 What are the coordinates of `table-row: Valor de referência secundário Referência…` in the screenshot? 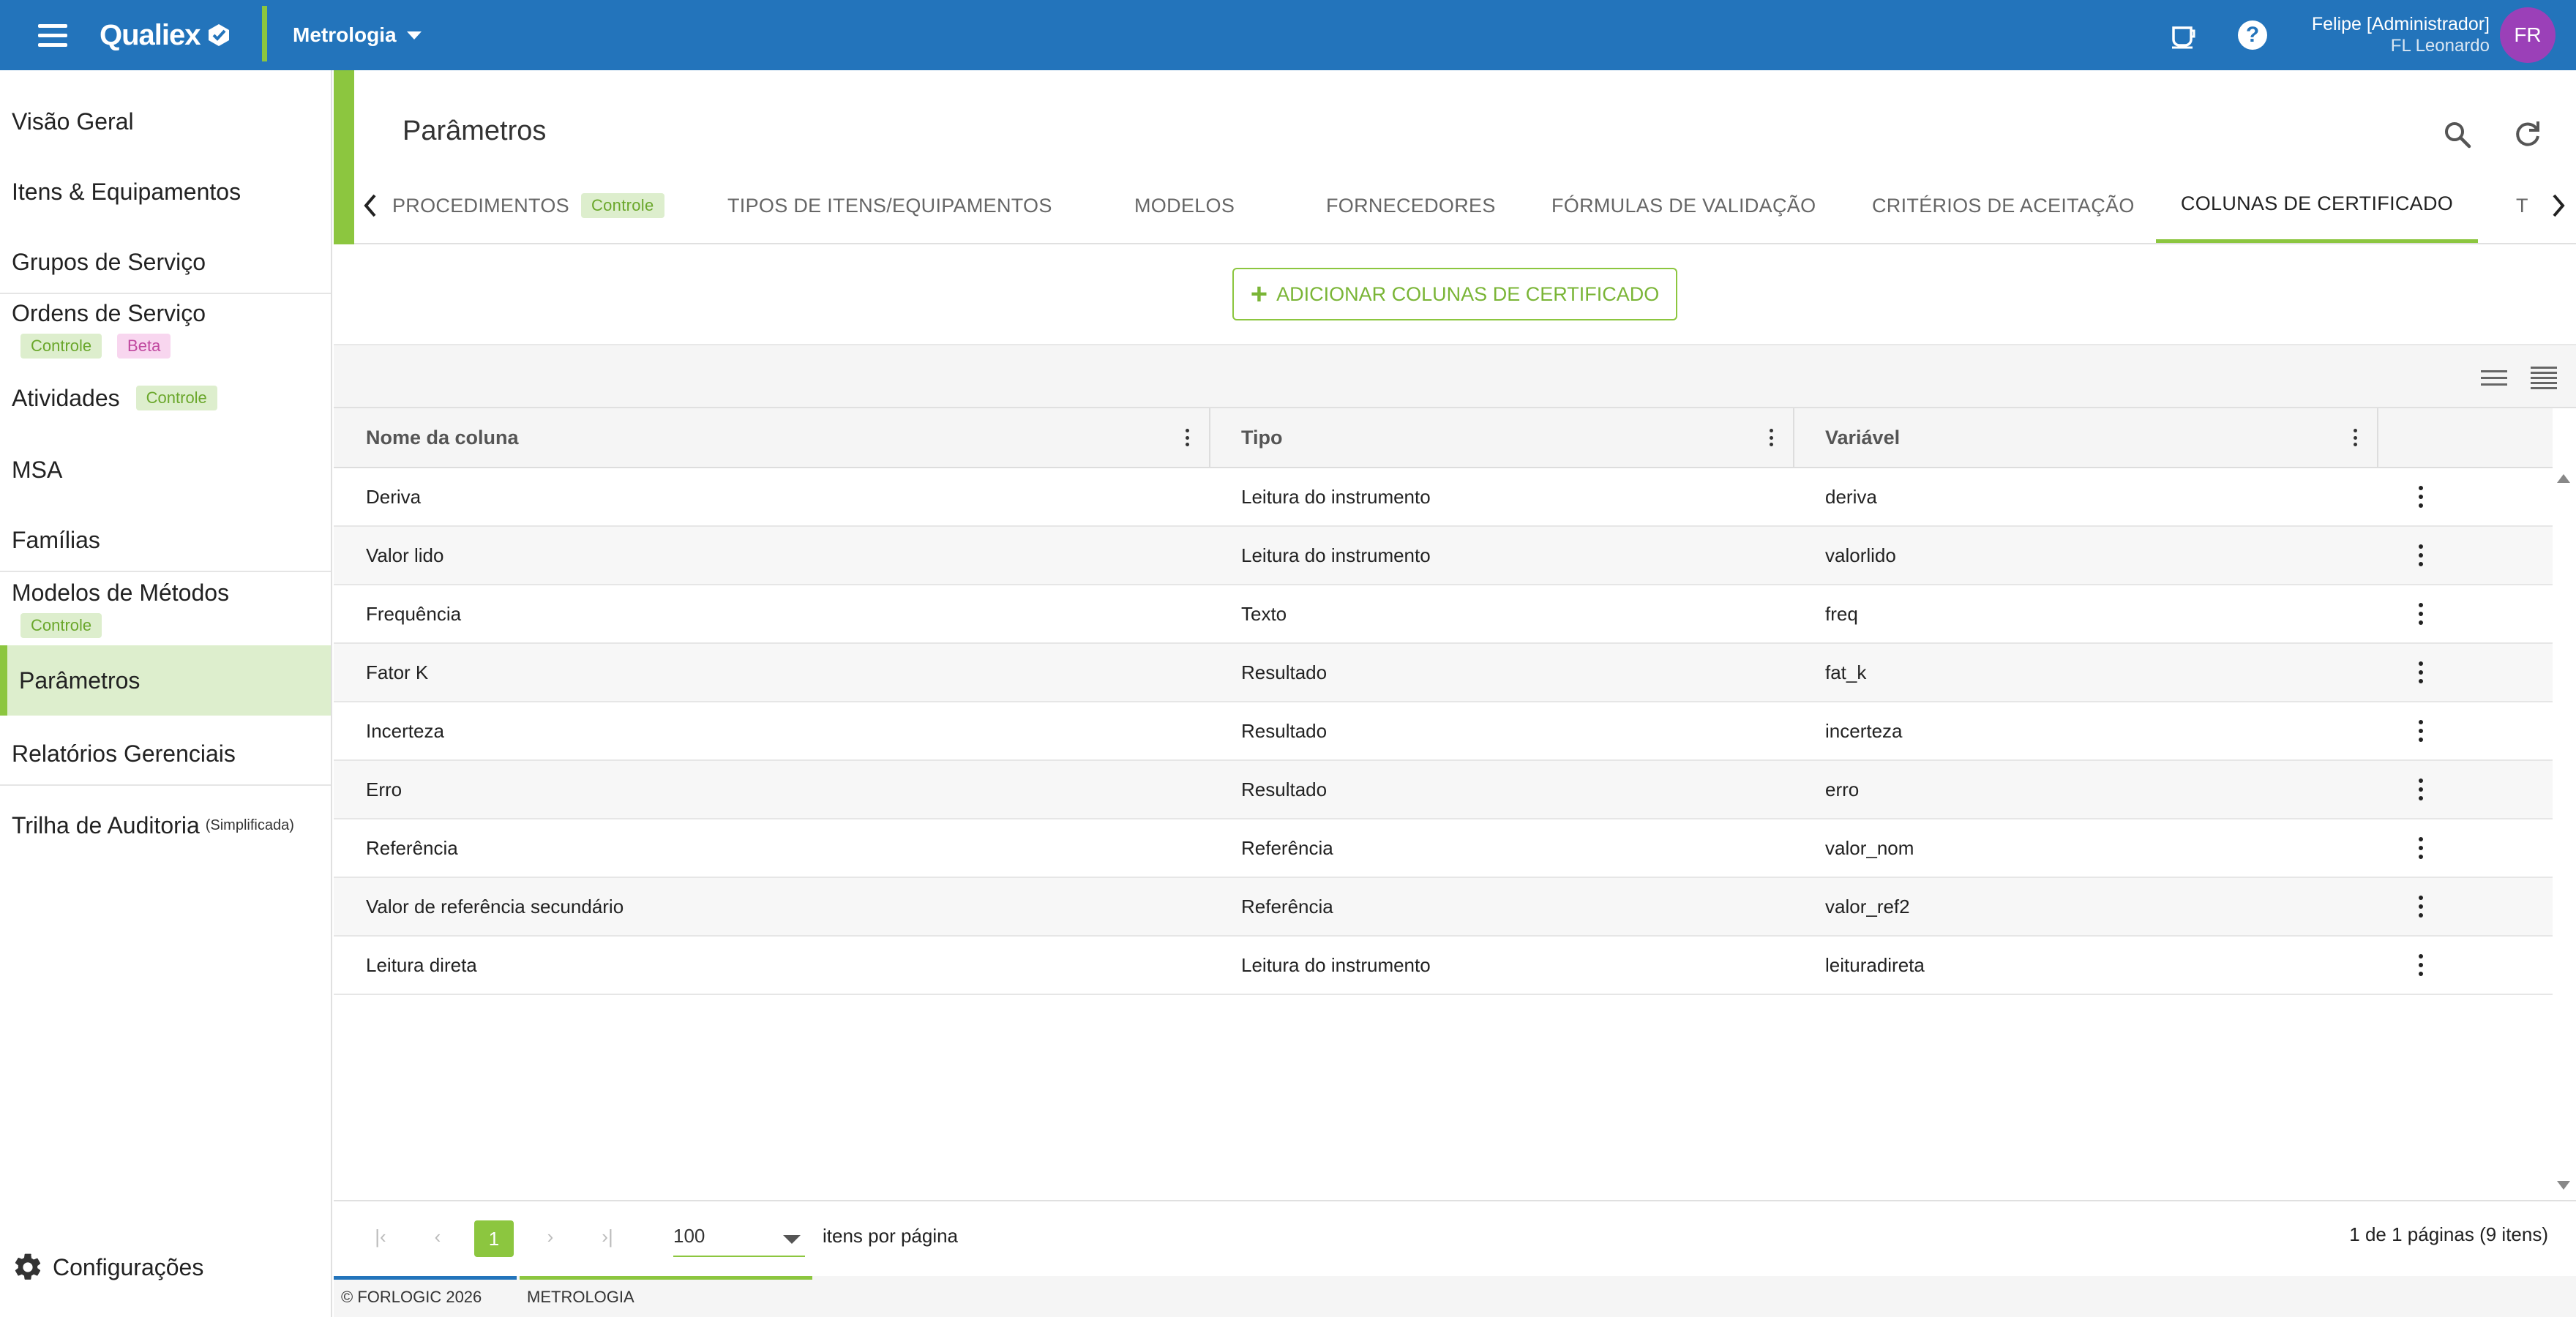 It's located at (1443, 908).